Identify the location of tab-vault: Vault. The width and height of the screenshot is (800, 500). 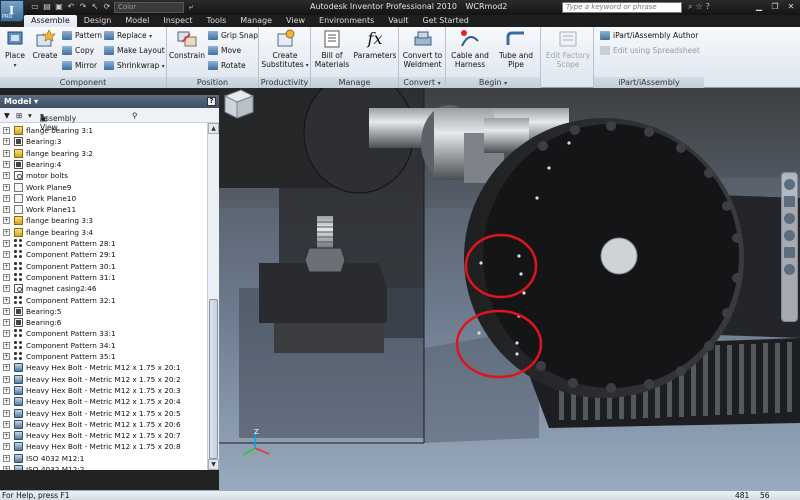
(398, 21).